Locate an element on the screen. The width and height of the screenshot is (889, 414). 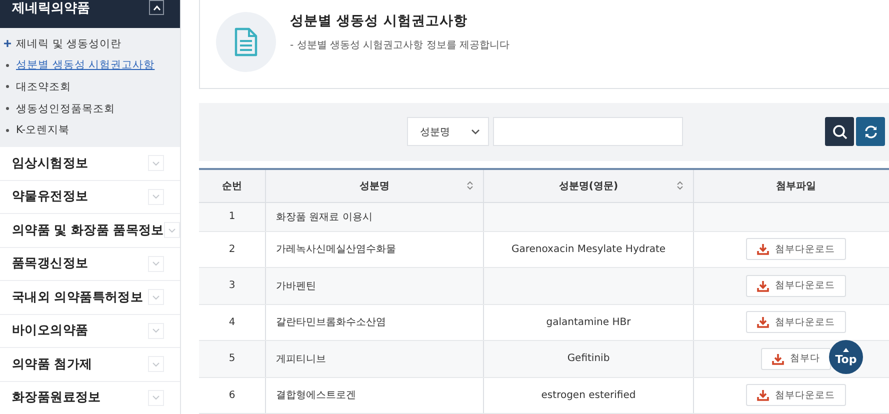
table-cell: estrogen esterified is located at coordinates (588, 395).